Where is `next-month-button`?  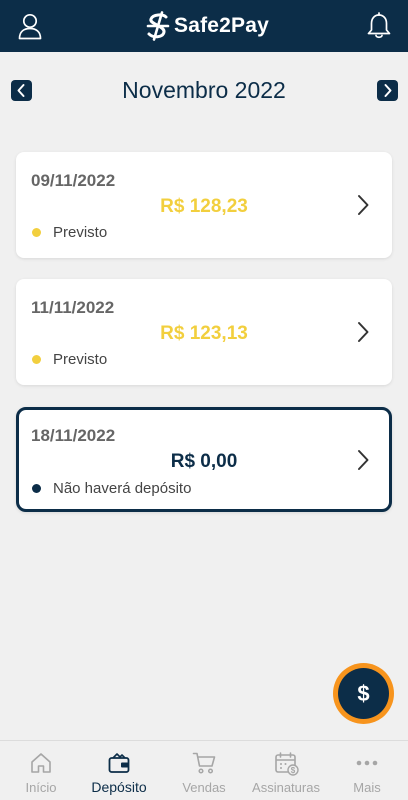
next-month-button is located at coordinates (387, 90).